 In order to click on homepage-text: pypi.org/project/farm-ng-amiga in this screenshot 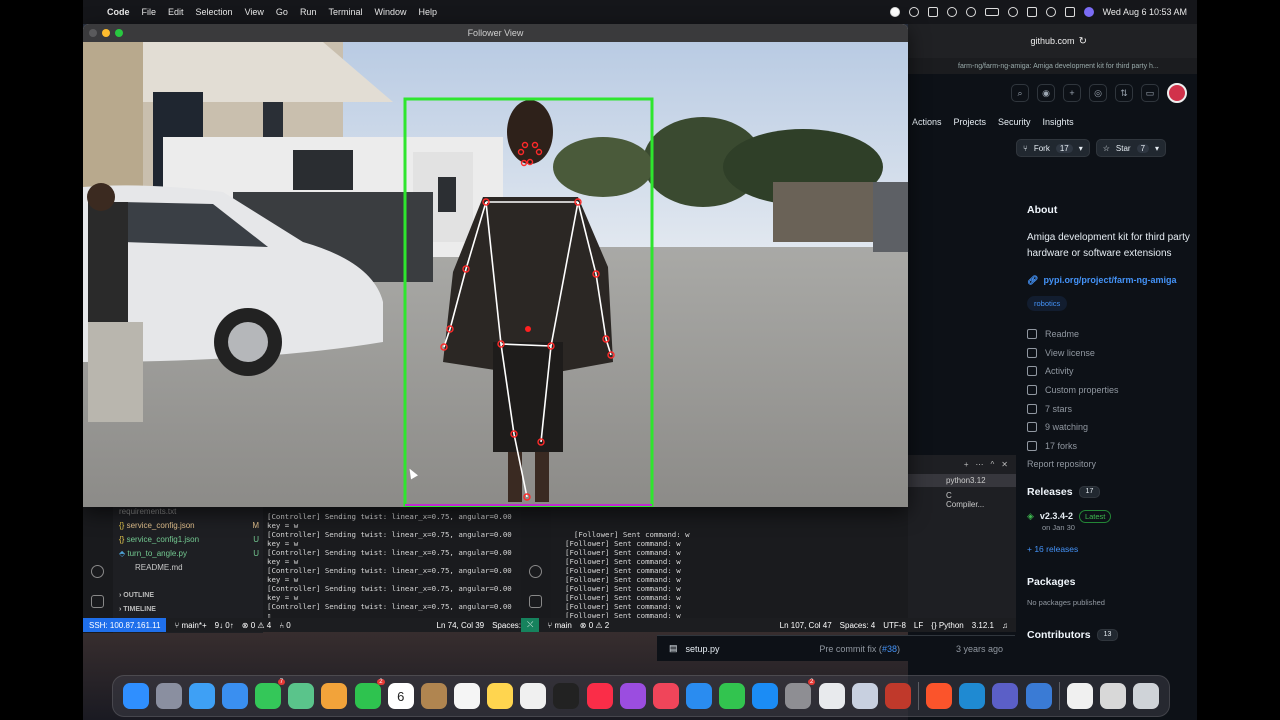, I will do `click(1109, 280)`.